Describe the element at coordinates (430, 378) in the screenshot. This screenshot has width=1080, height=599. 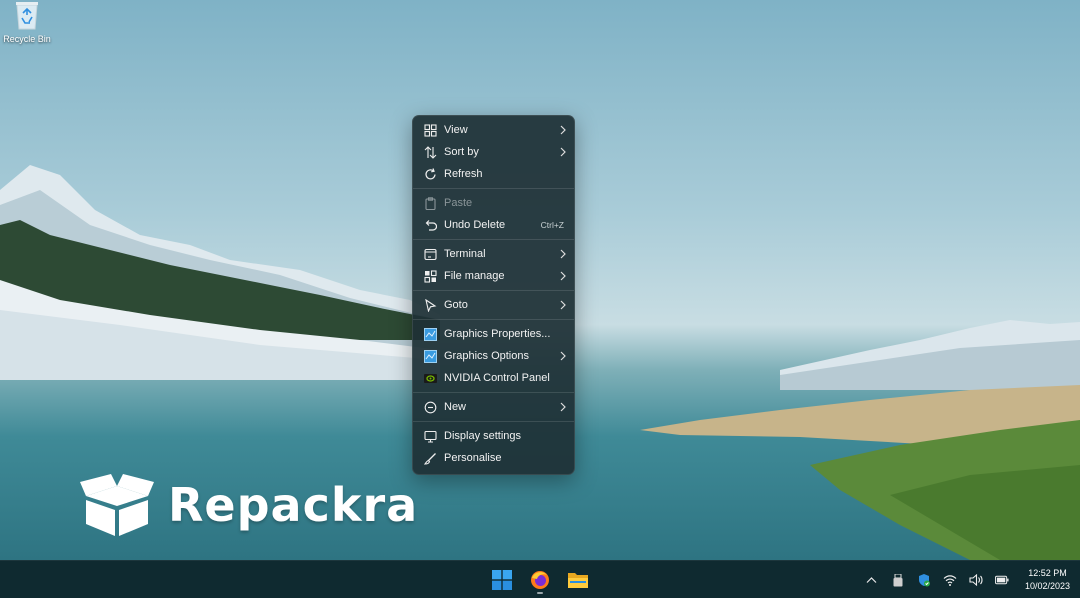
I see `nvidia-icon` at that location.